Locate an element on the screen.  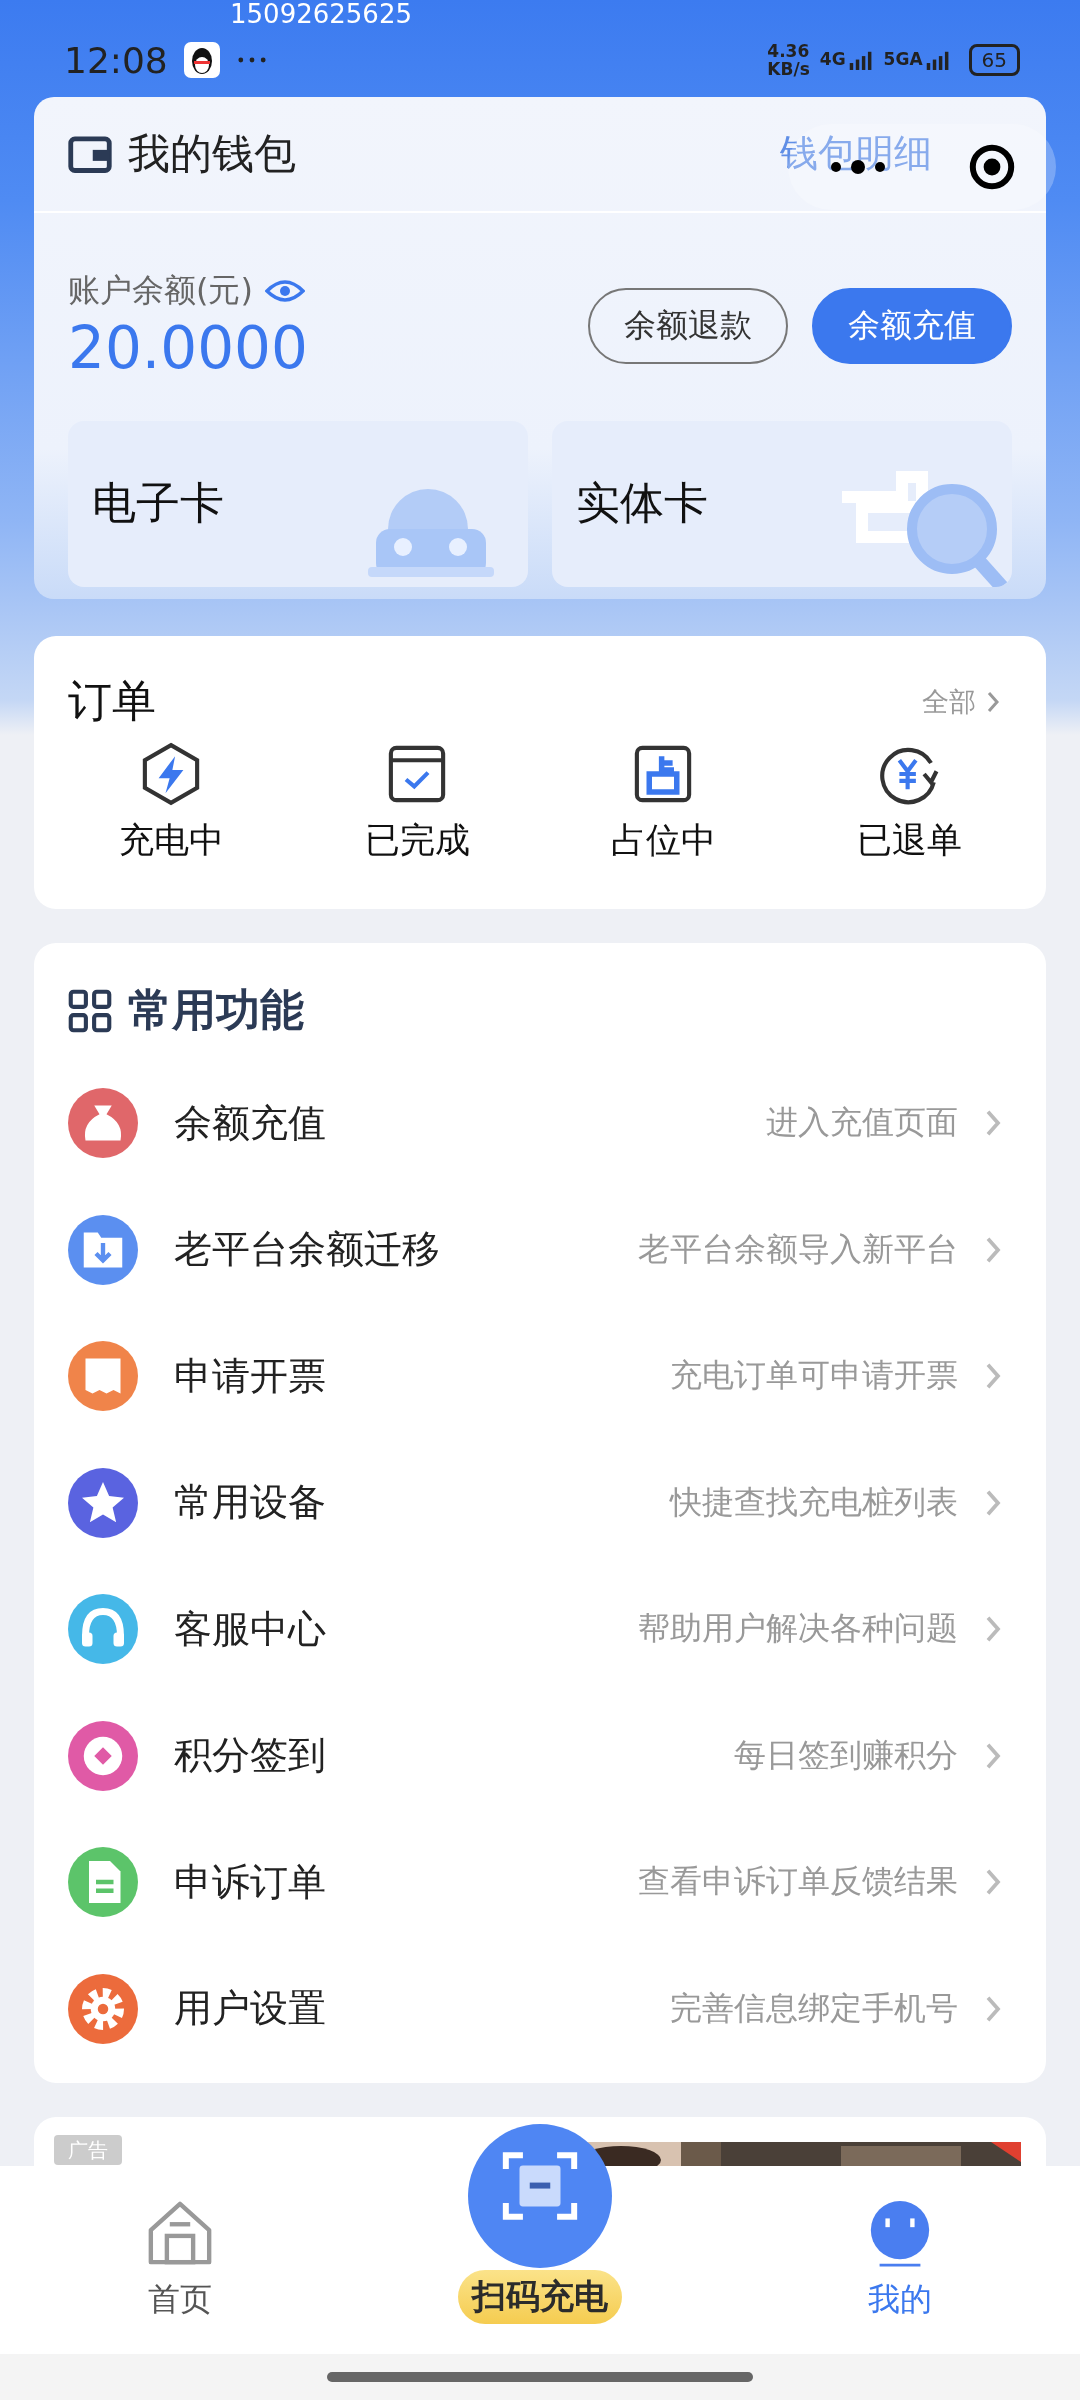
order-status-label: 已完成 is located at coordinates (417, 841).